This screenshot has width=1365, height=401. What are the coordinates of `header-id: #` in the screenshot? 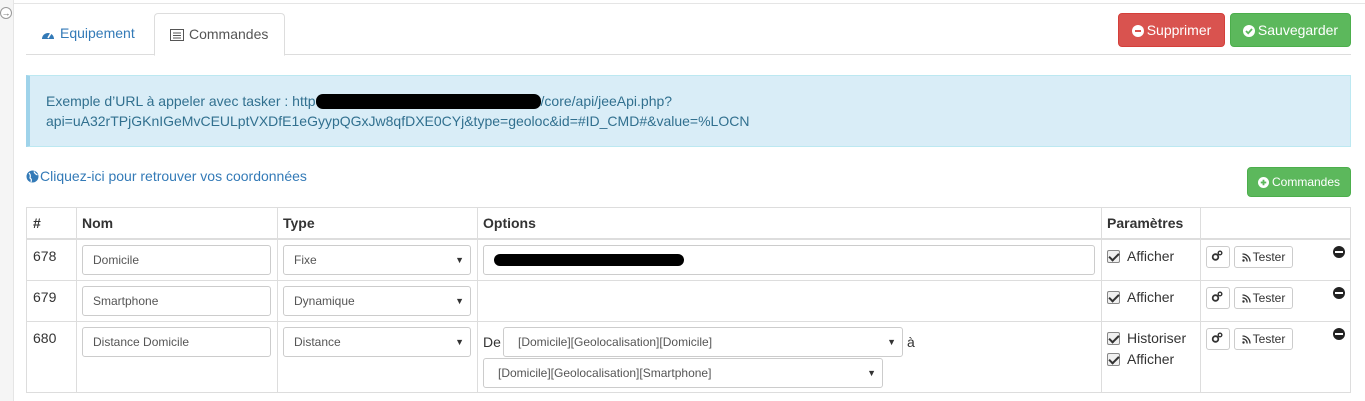 It's located at (37, 223).